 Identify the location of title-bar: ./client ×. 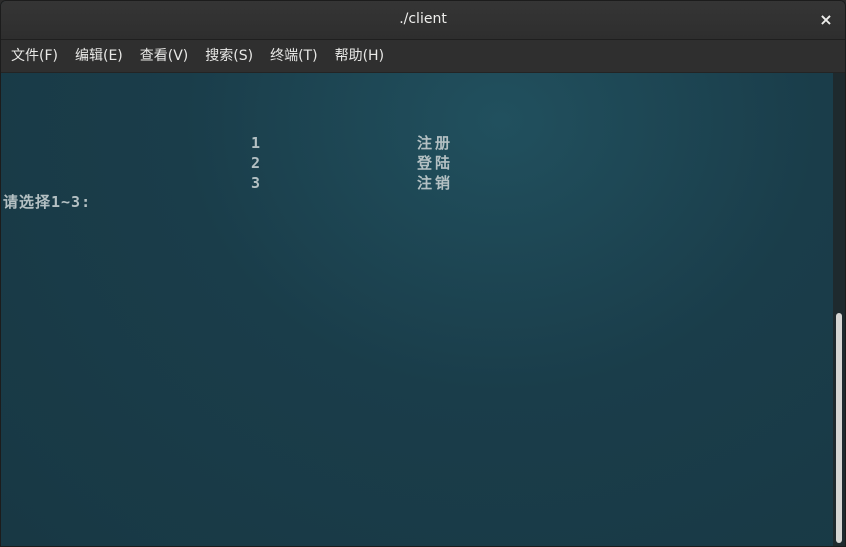
(423, 20).